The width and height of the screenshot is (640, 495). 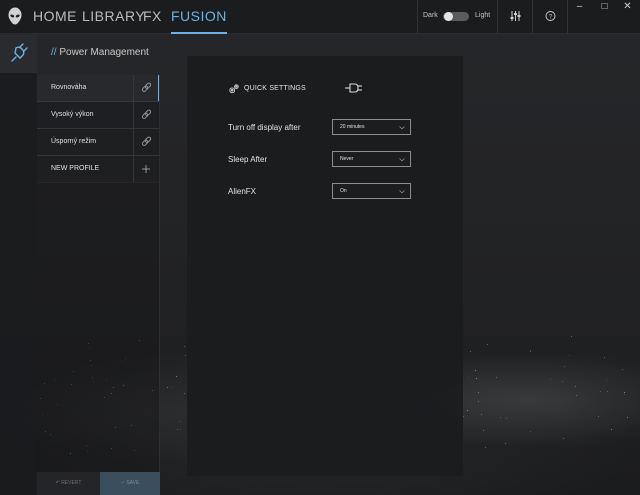 I want to click on quick-settings-title: QUICK SETTINGS, so click(x=275, y=88).